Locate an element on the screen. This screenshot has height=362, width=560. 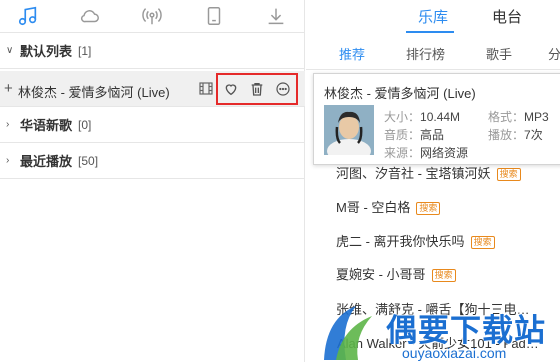
list-item: 河图、汐音社 - 宝塔镇河妖 搜索 is located at coordinates (428, 172).